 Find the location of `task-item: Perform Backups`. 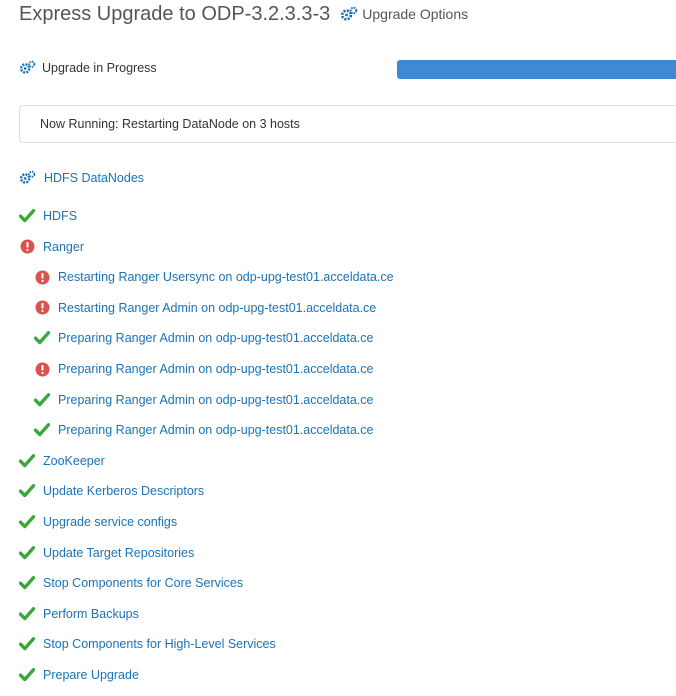

task-item: Perform Backups is located at coordinates (79, 614).